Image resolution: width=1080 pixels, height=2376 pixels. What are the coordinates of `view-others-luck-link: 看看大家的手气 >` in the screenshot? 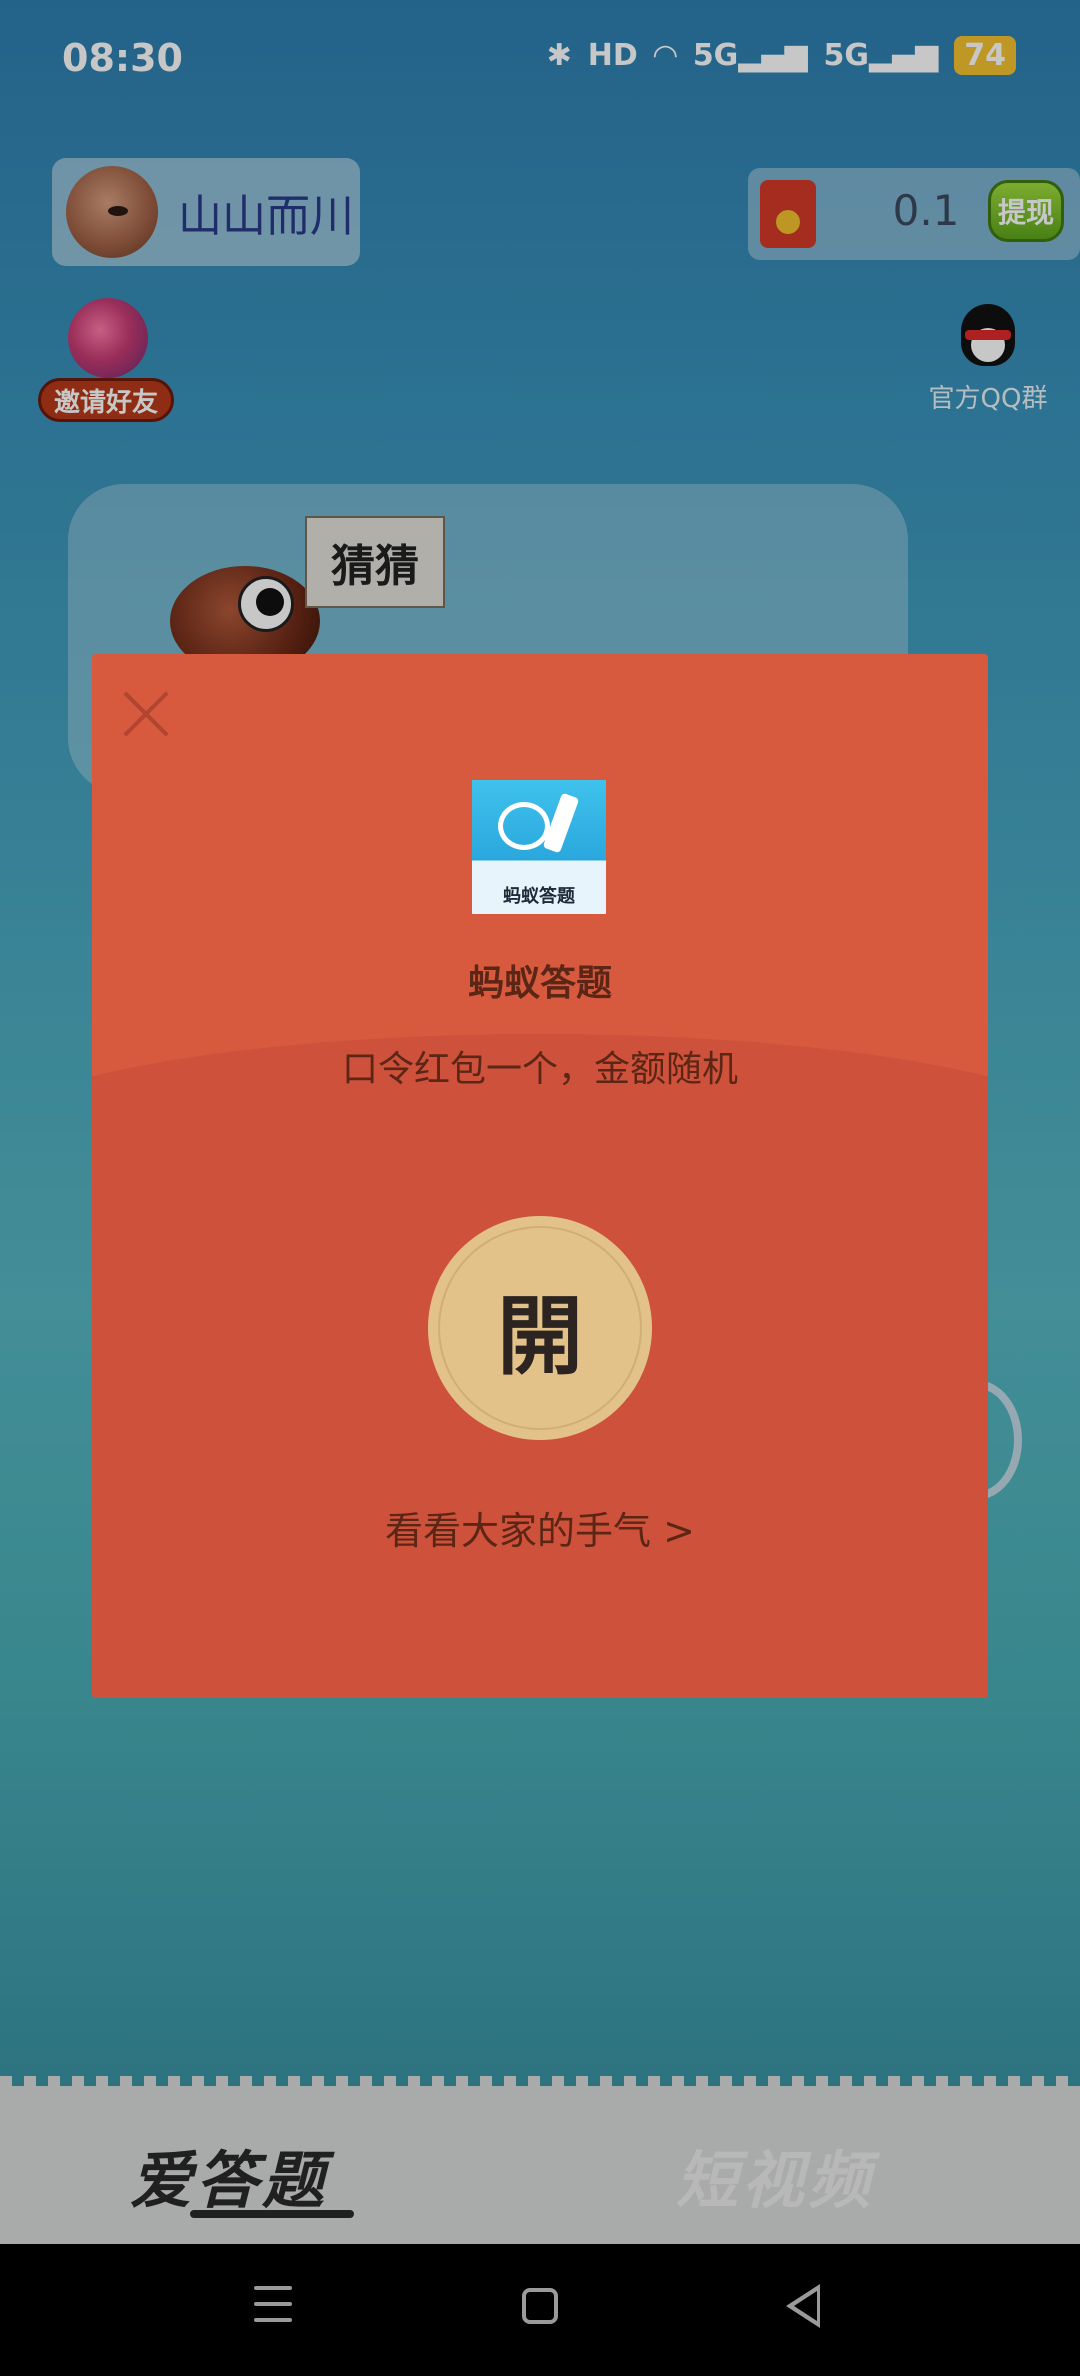 It's located at (540, 1527).